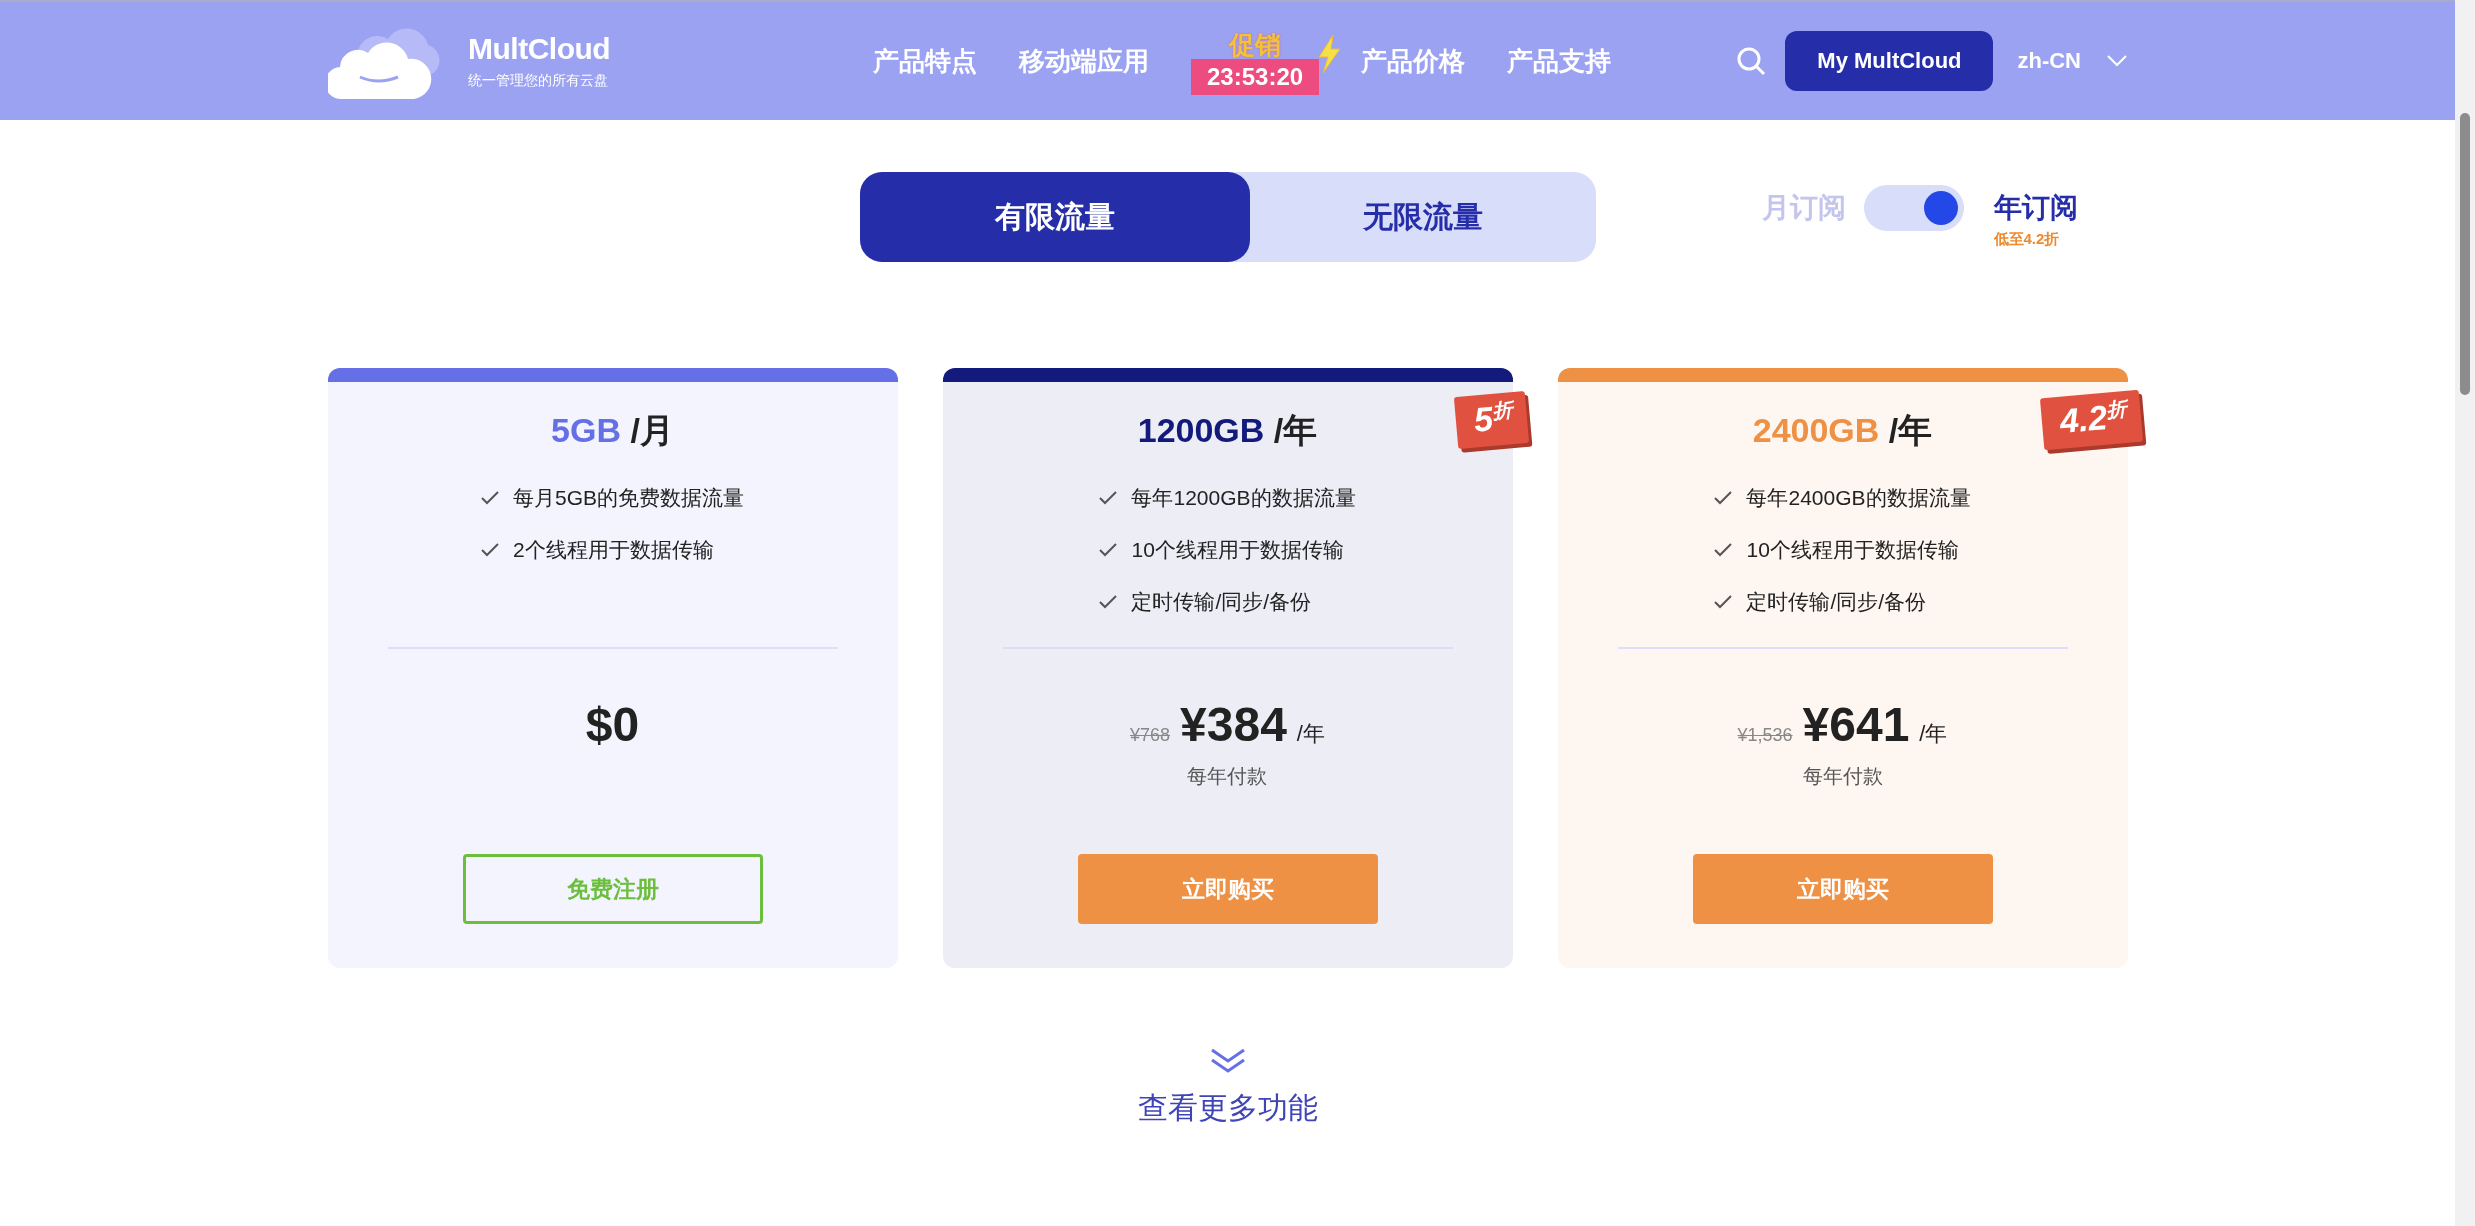 The height and width of the screenshot is (1226, 2475). I want to click on billing-option: 年订阅, so click(2035, 208).